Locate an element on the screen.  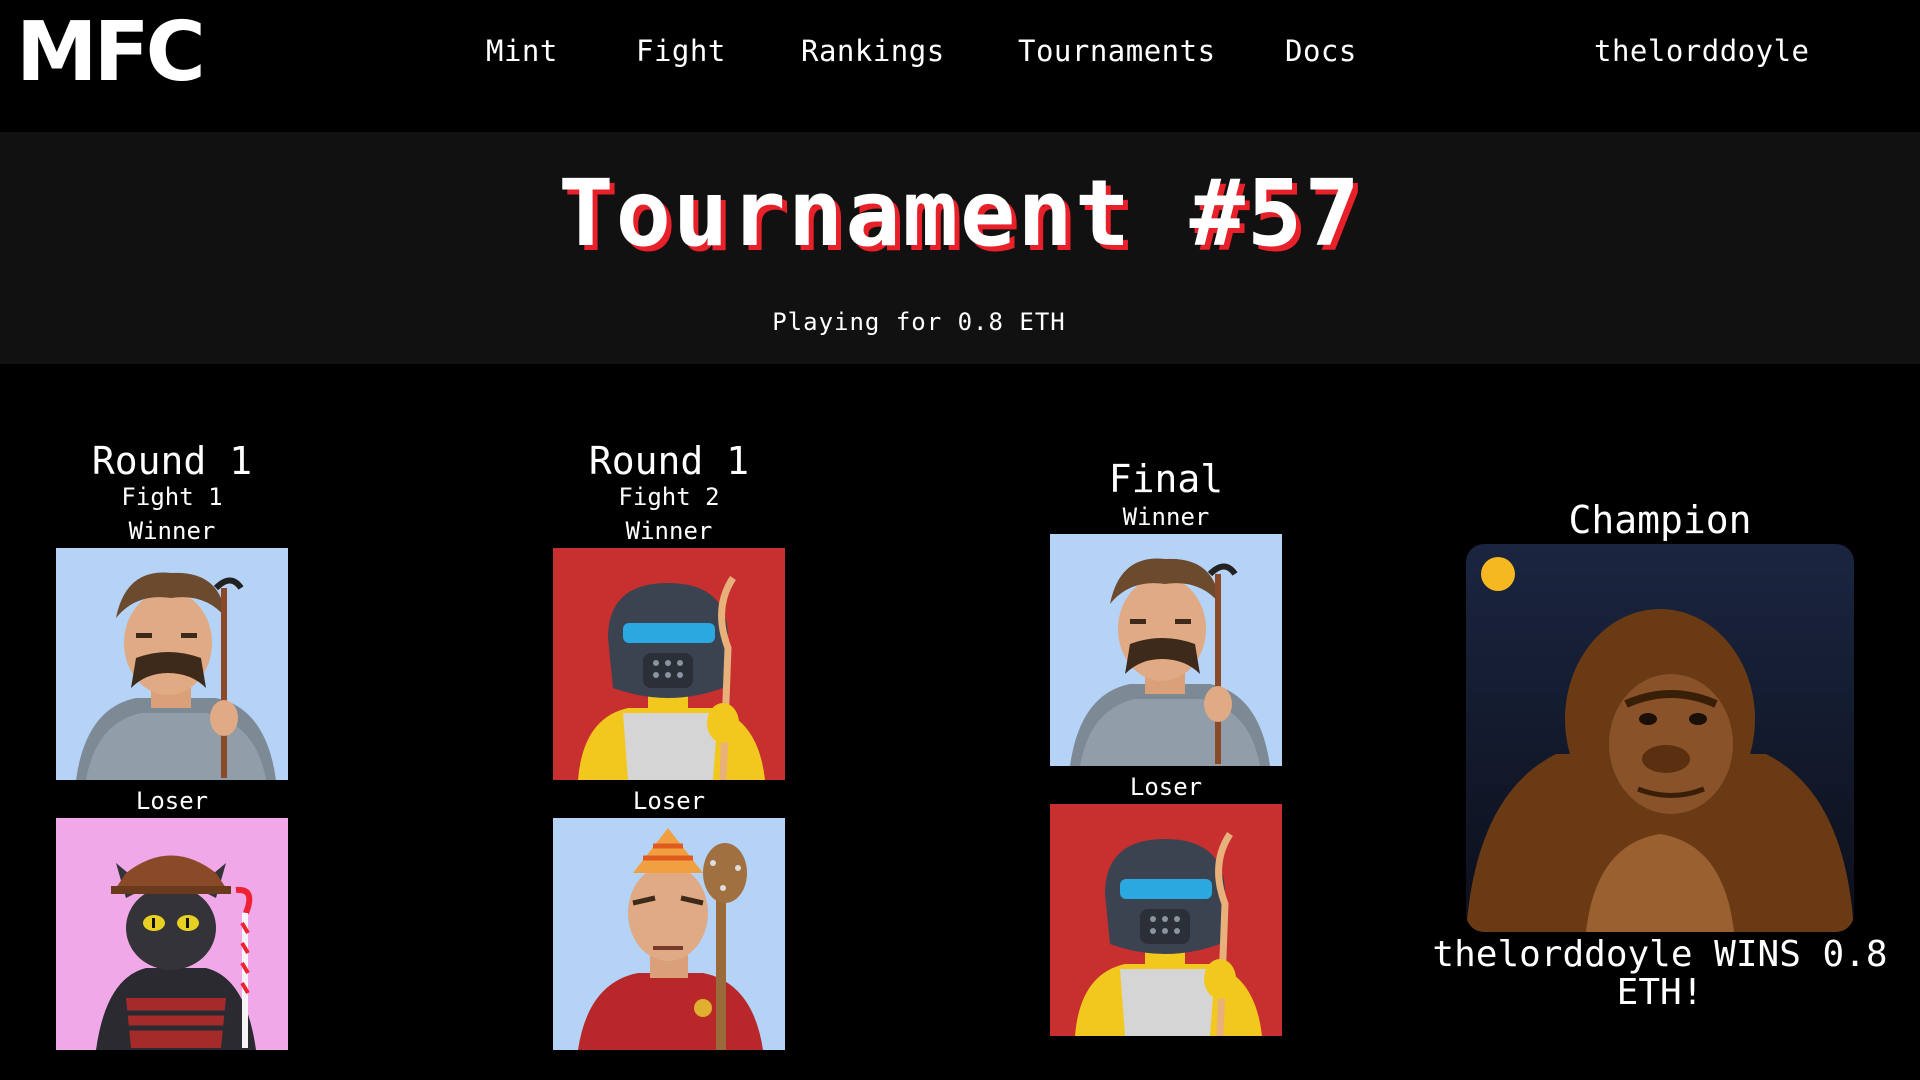
fight-subtitle: Fight 2 is located at coordinates (669, 497).